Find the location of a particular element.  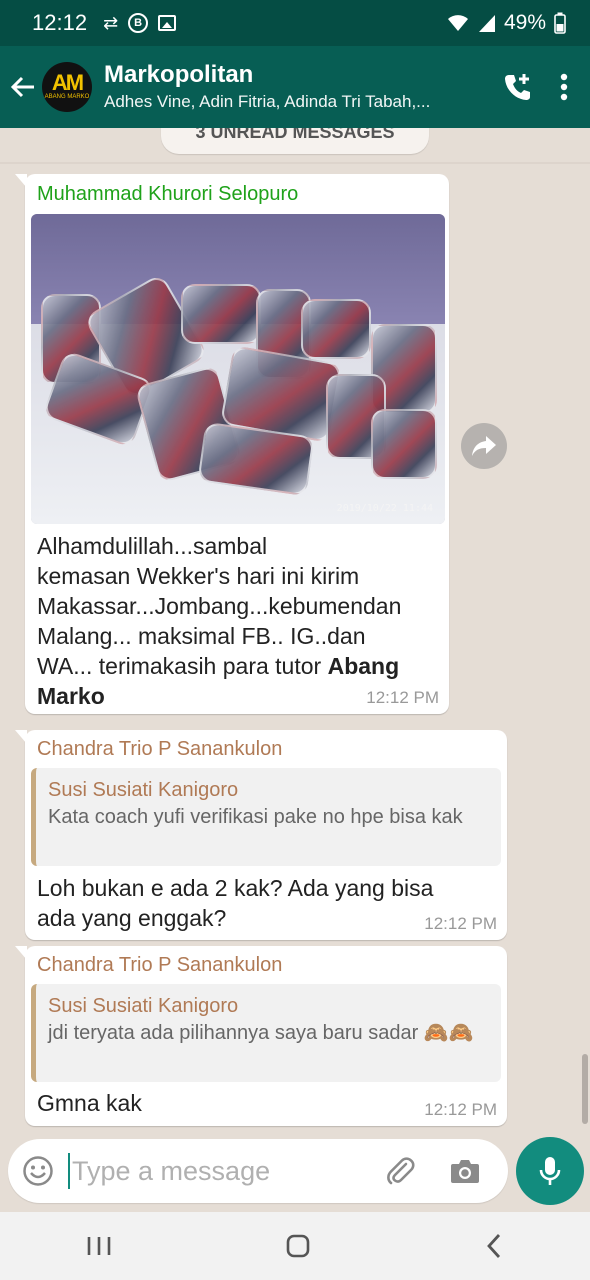

forward-button is located at coordinates (484, 446).